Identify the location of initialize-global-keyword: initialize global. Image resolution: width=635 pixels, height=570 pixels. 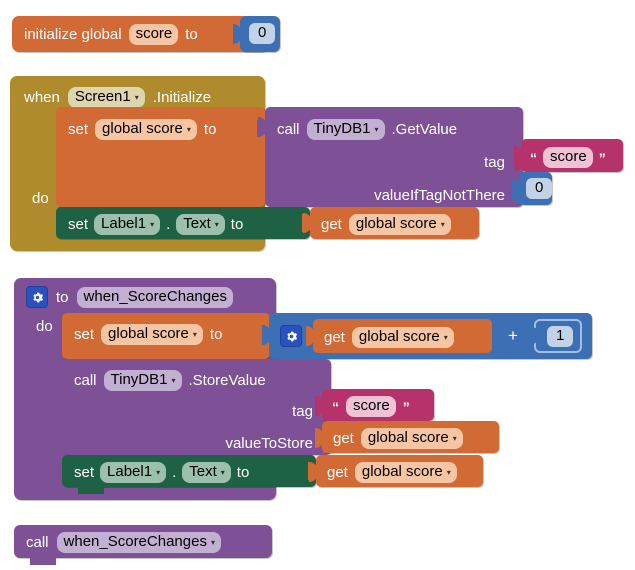
(73, 34).